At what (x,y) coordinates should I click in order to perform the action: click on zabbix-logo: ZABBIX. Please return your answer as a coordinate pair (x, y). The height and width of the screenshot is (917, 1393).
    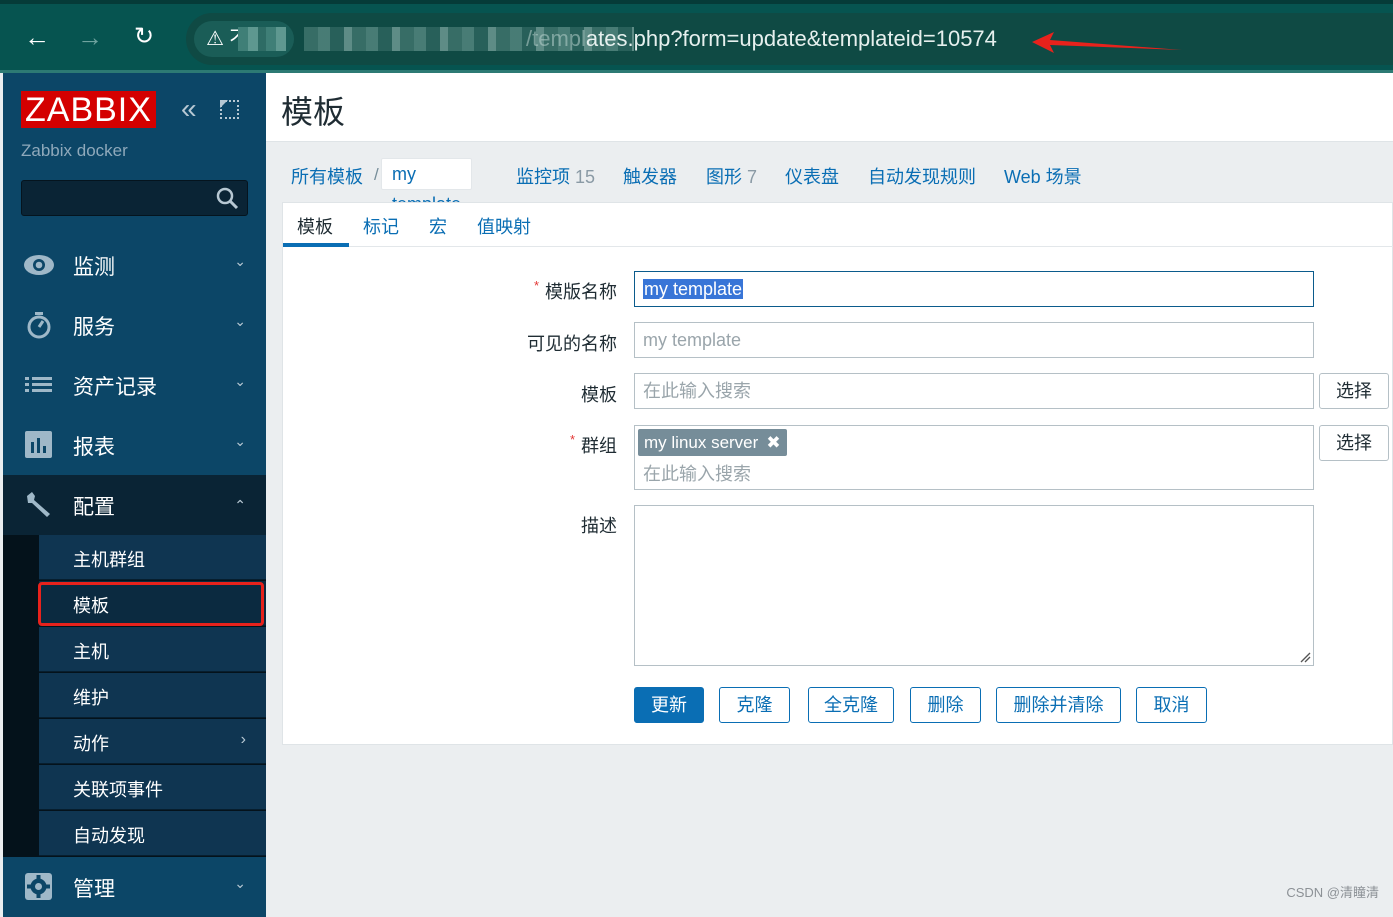
    Looking at the image, I should click on (88, 109).